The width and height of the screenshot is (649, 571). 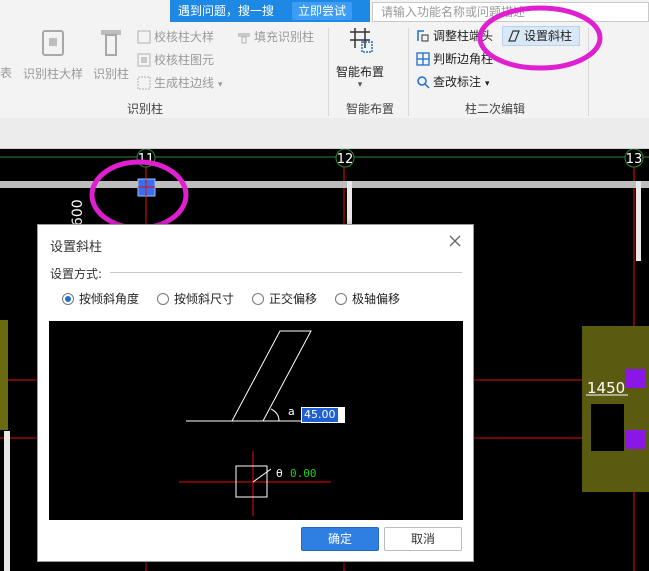 I want to click on recognize-column-detail-button: 识别柱大样, so click(x=53, y=55).